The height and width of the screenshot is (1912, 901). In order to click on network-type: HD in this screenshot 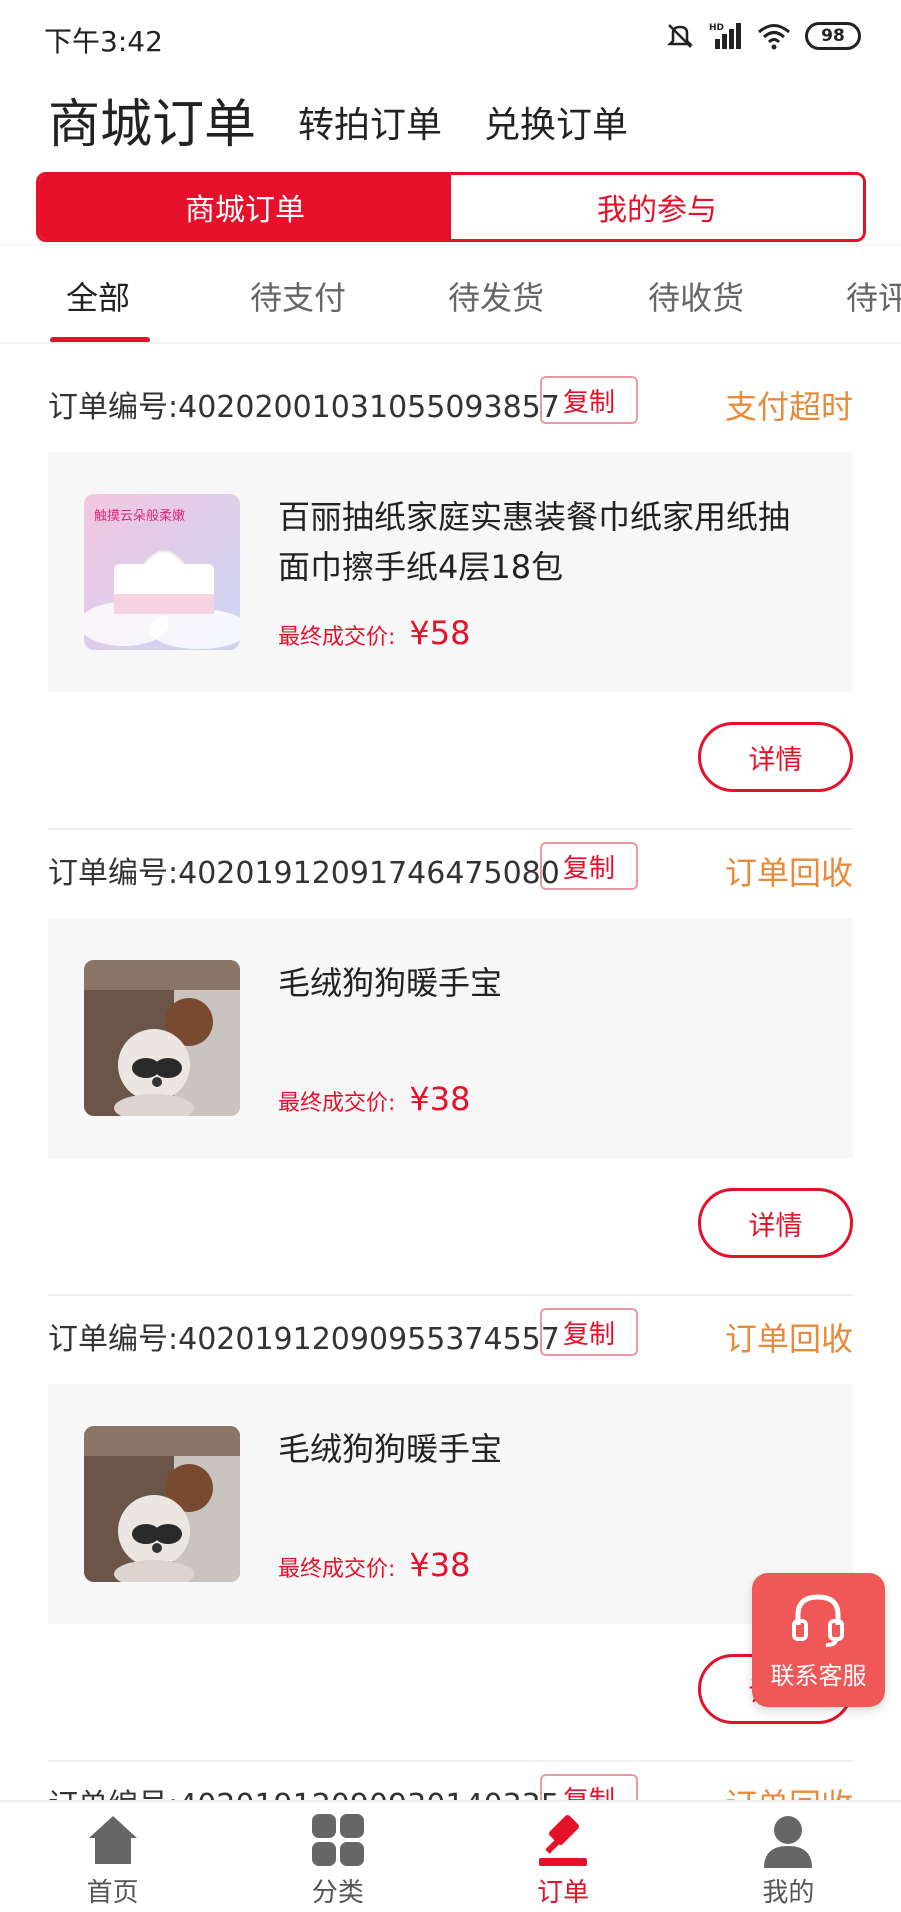, I will do `click(716, 28)`.